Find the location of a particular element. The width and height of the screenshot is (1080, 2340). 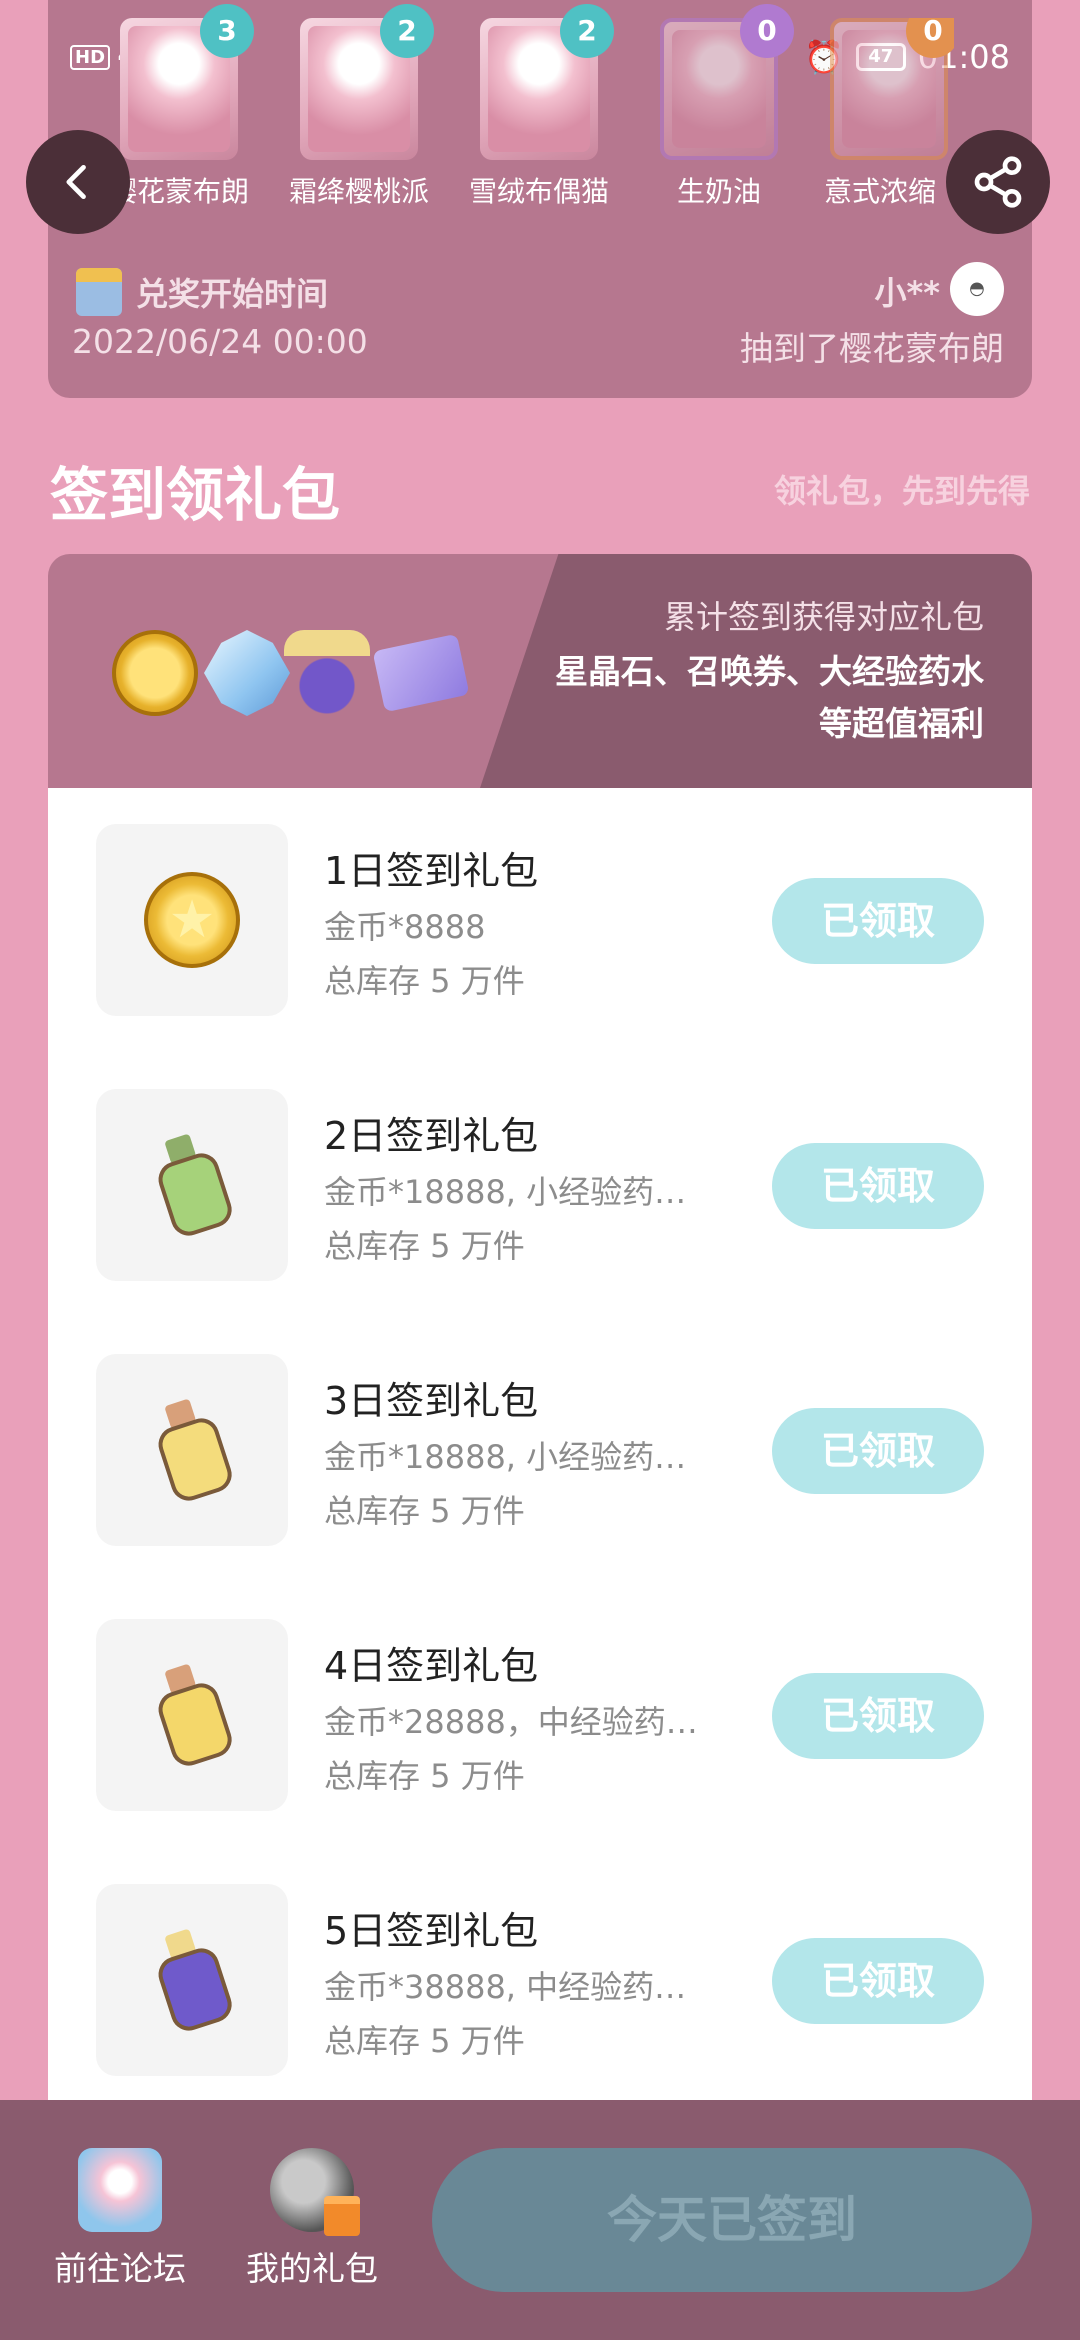

prize-card: 3 is located at coordinates (187, 82).